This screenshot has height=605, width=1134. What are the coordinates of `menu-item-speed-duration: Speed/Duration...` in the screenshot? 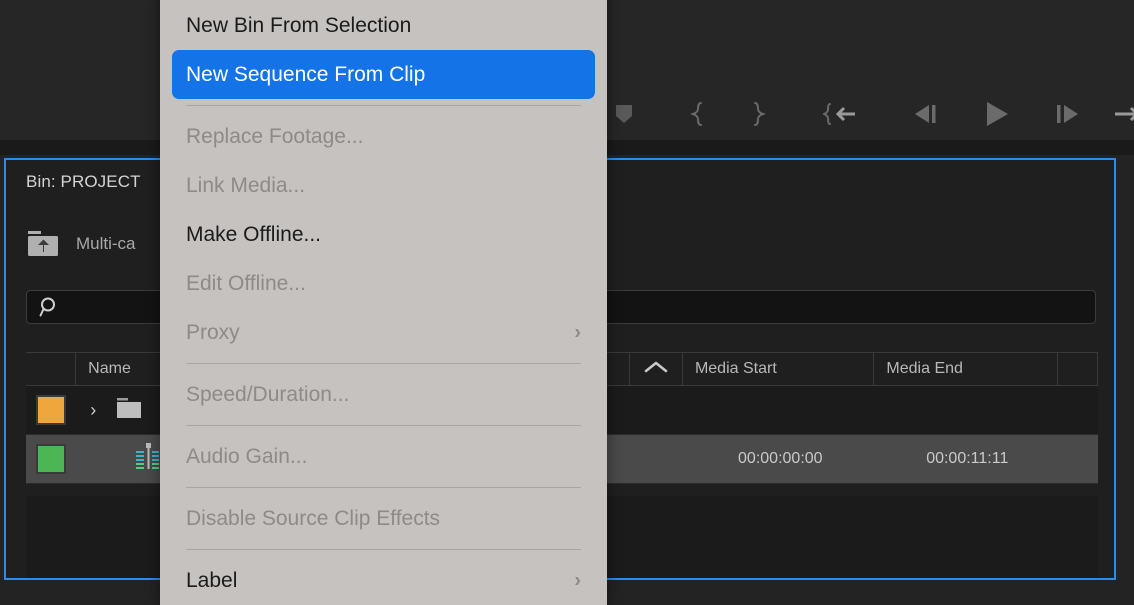 It's located at (383, 394).